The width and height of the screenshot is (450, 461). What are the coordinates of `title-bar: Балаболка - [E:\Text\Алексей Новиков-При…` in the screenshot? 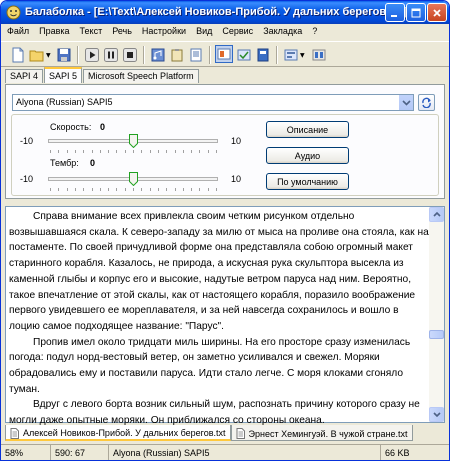 It's located at (225, 12).